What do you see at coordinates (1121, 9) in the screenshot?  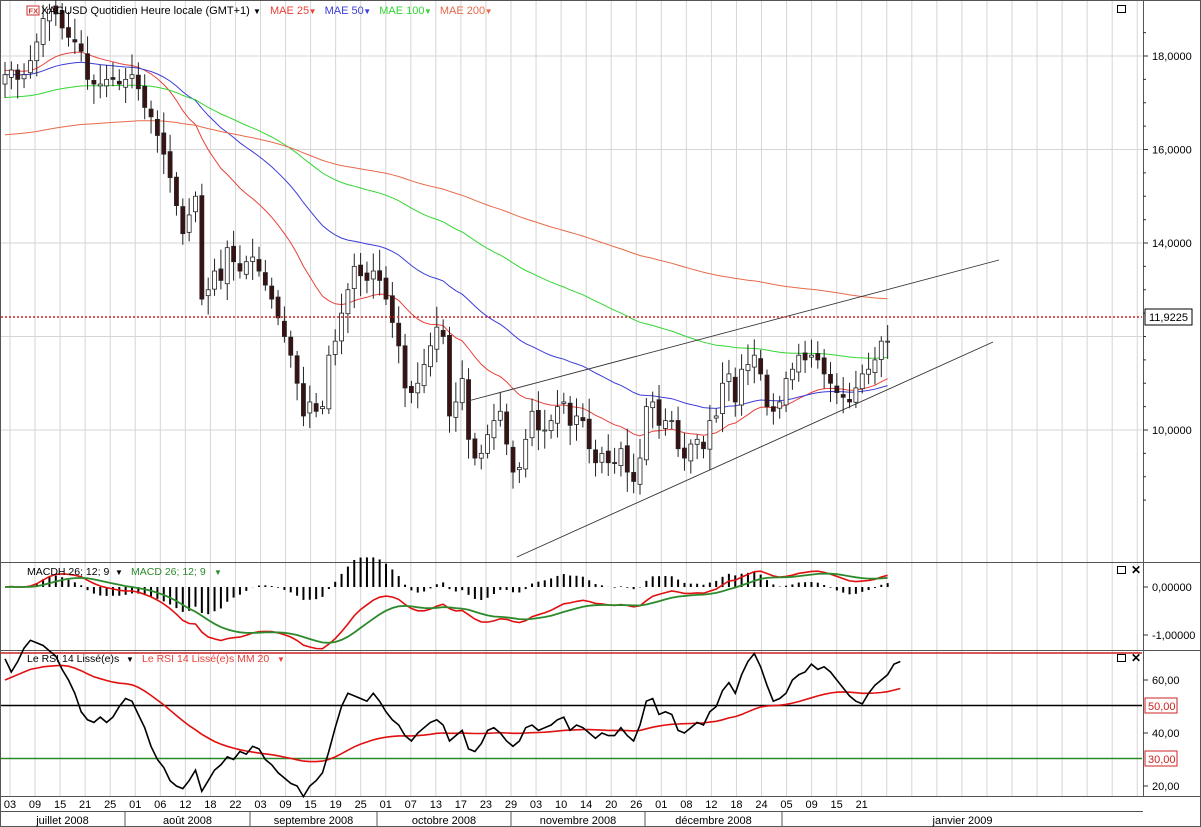 I see `maximize-price-panel-icon` at bounding box center [1121, 9].